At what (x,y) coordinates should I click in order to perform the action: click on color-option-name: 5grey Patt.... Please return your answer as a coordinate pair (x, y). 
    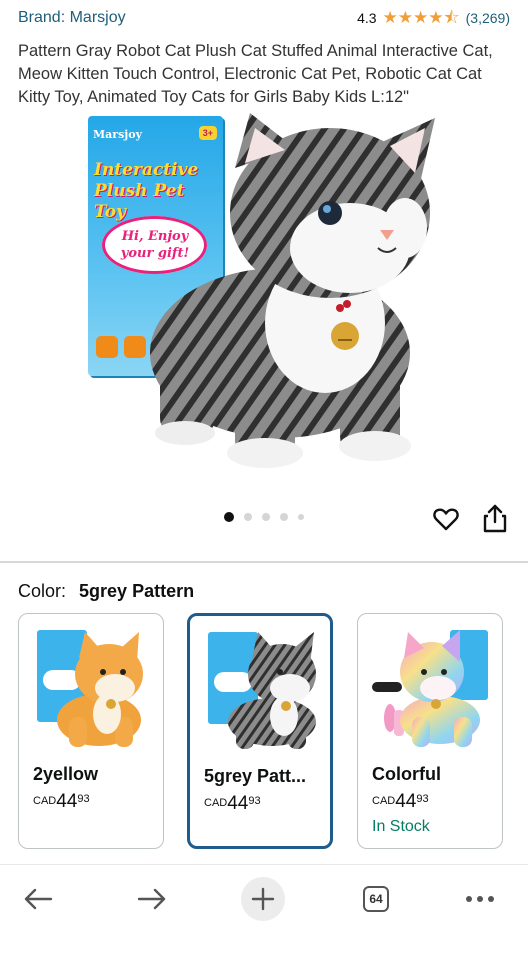
    Looking at the image, I should click on (255, 776).